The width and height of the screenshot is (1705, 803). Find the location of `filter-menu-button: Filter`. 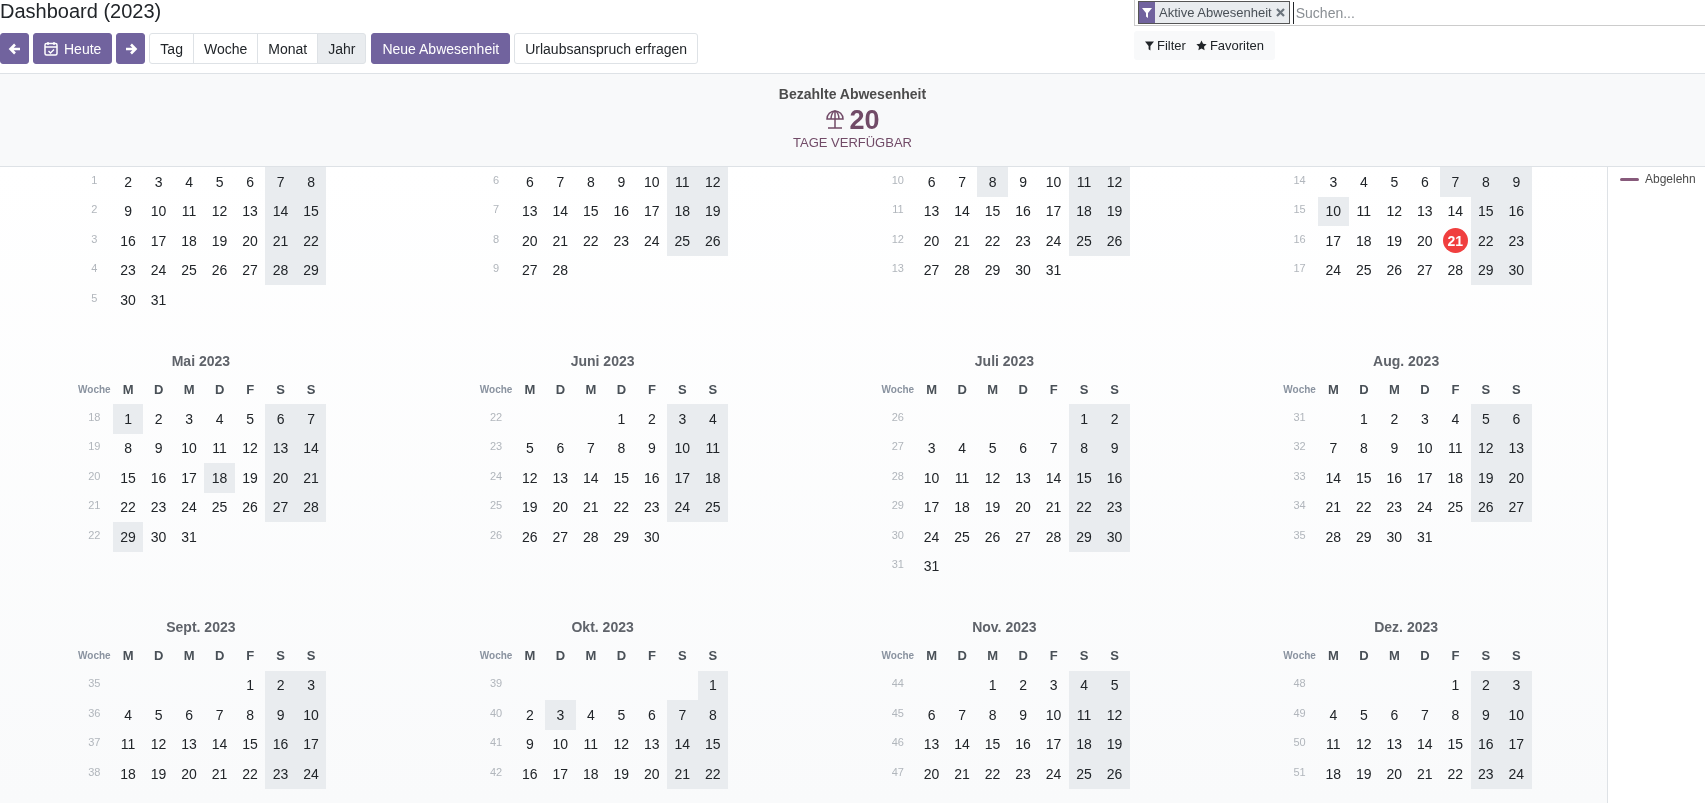

filter-menu-button: Filter is located at coordinates (1165, 45).